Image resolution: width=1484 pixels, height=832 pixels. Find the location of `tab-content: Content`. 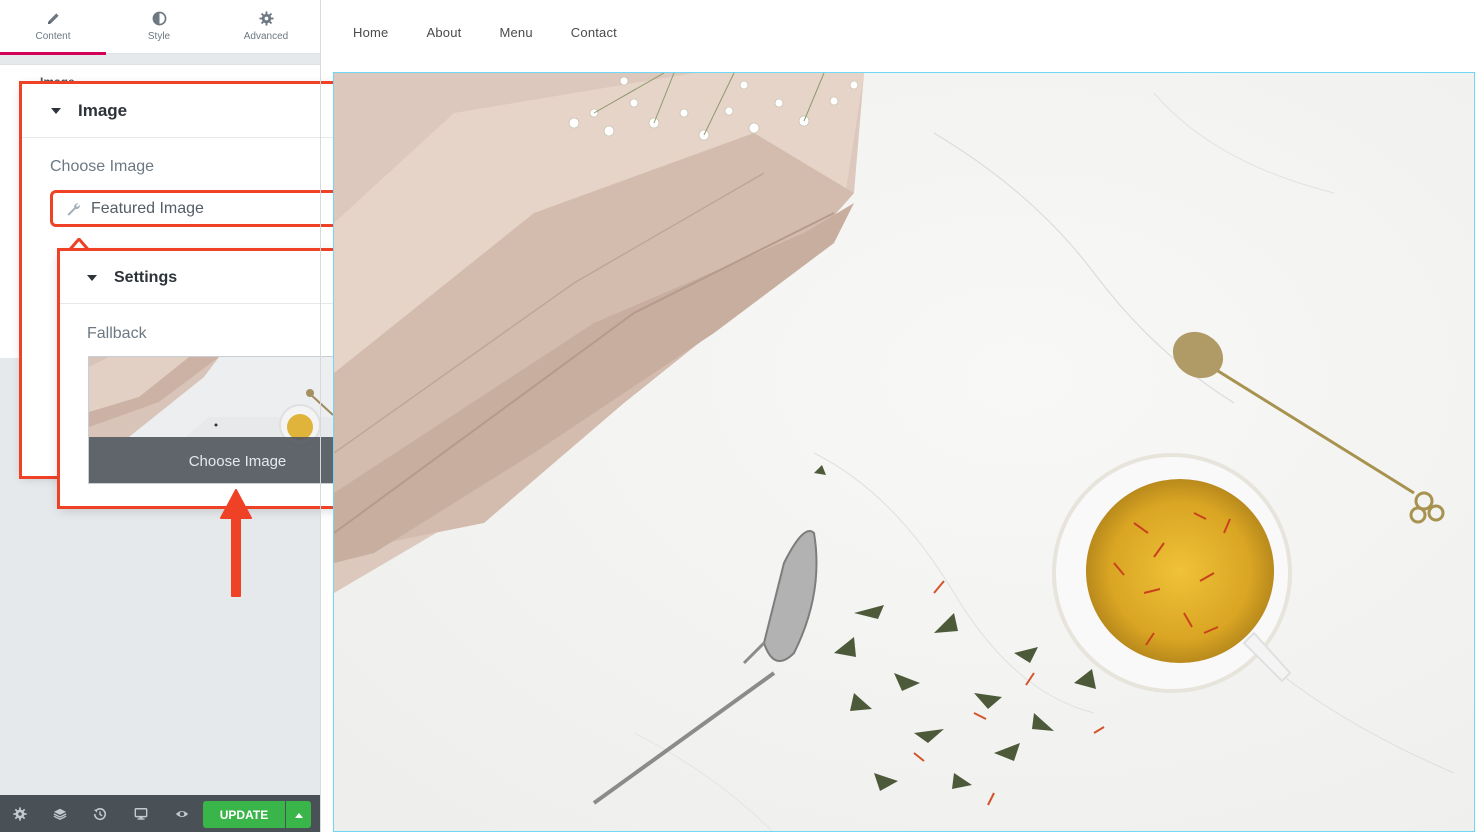

tab-content: Content is located at coordinates (53, 27).